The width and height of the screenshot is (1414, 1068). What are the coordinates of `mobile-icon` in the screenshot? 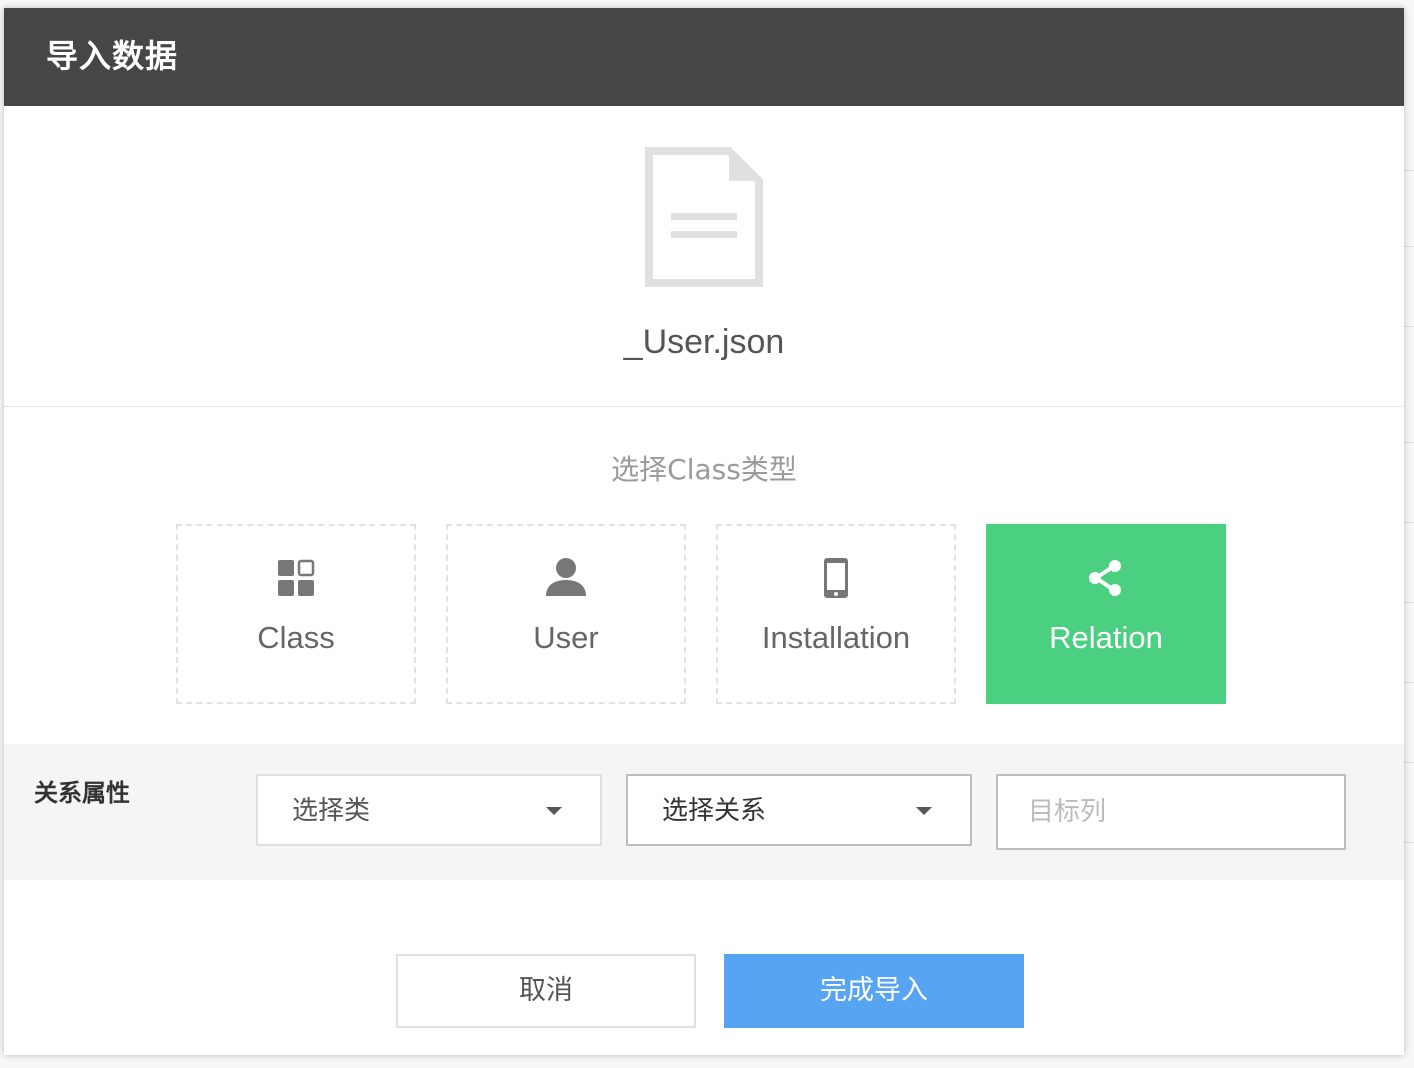 It's located at (836, 578).